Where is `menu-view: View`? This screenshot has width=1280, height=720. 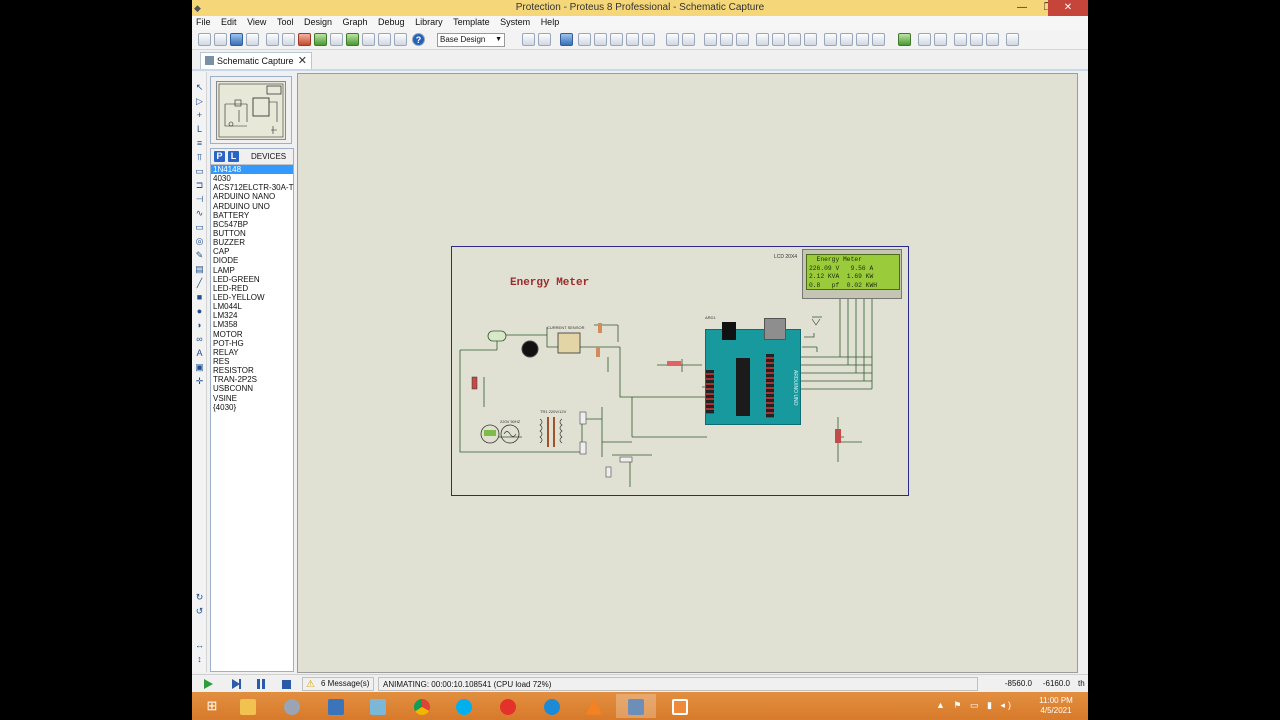
menu-view: View is located at coordinates (254, 21).